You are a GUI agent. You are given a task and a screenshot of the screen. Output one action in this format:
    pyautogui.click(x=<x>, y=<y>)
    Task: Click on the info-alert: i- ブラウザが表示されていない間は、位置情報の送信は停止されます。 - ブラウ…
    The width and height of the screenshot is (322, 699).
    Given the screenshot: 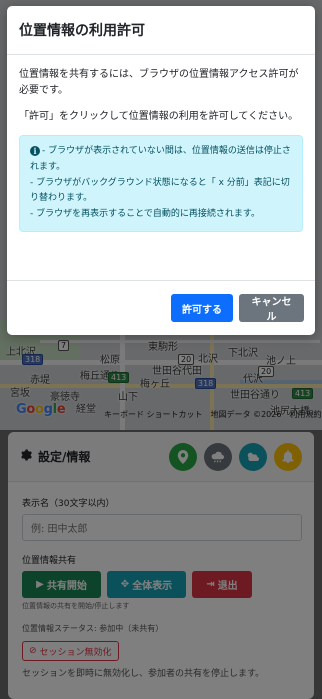 What is the action you would take?
    pyautogui.click(x=161, y=183)
    